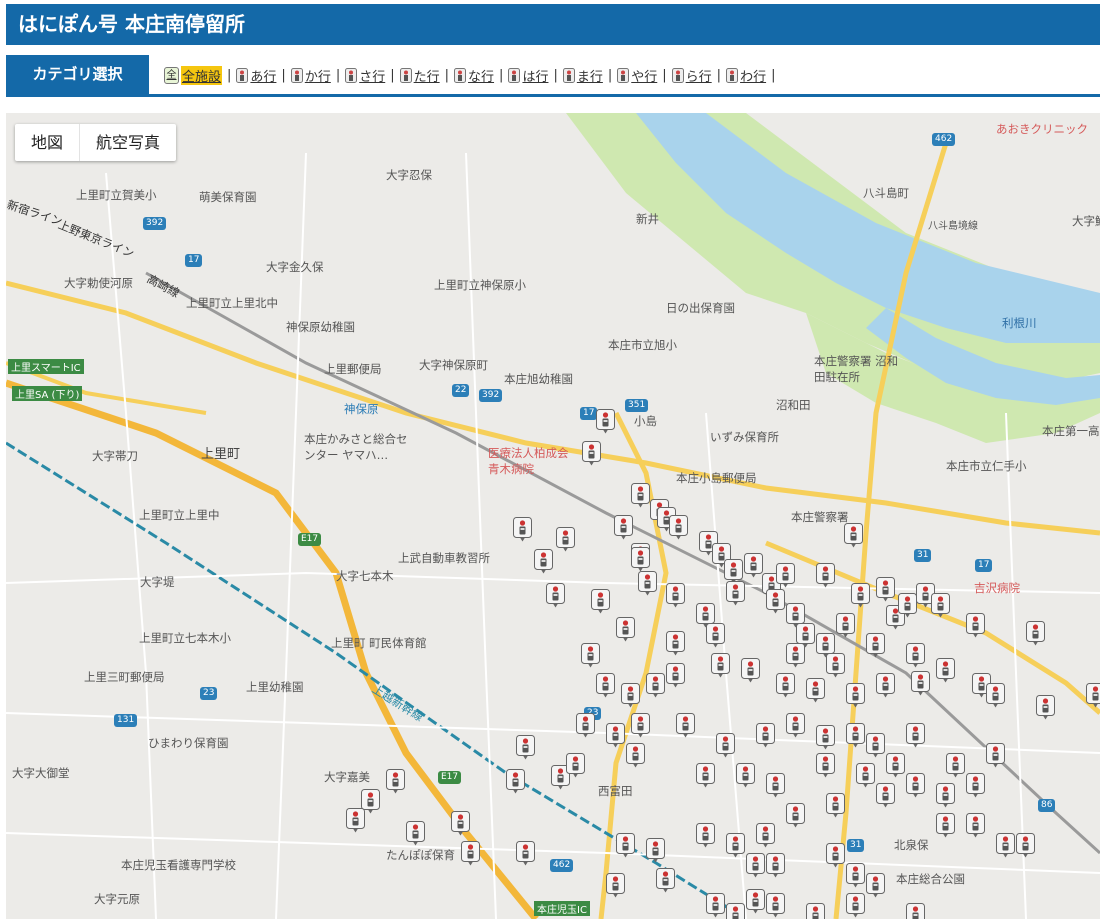 Image resolution: width=1101 pixels, height=919 pixels. Describe the element at coordinates (582, 75) in the screenshot. I see `category-item-ma: ま行` at that location.